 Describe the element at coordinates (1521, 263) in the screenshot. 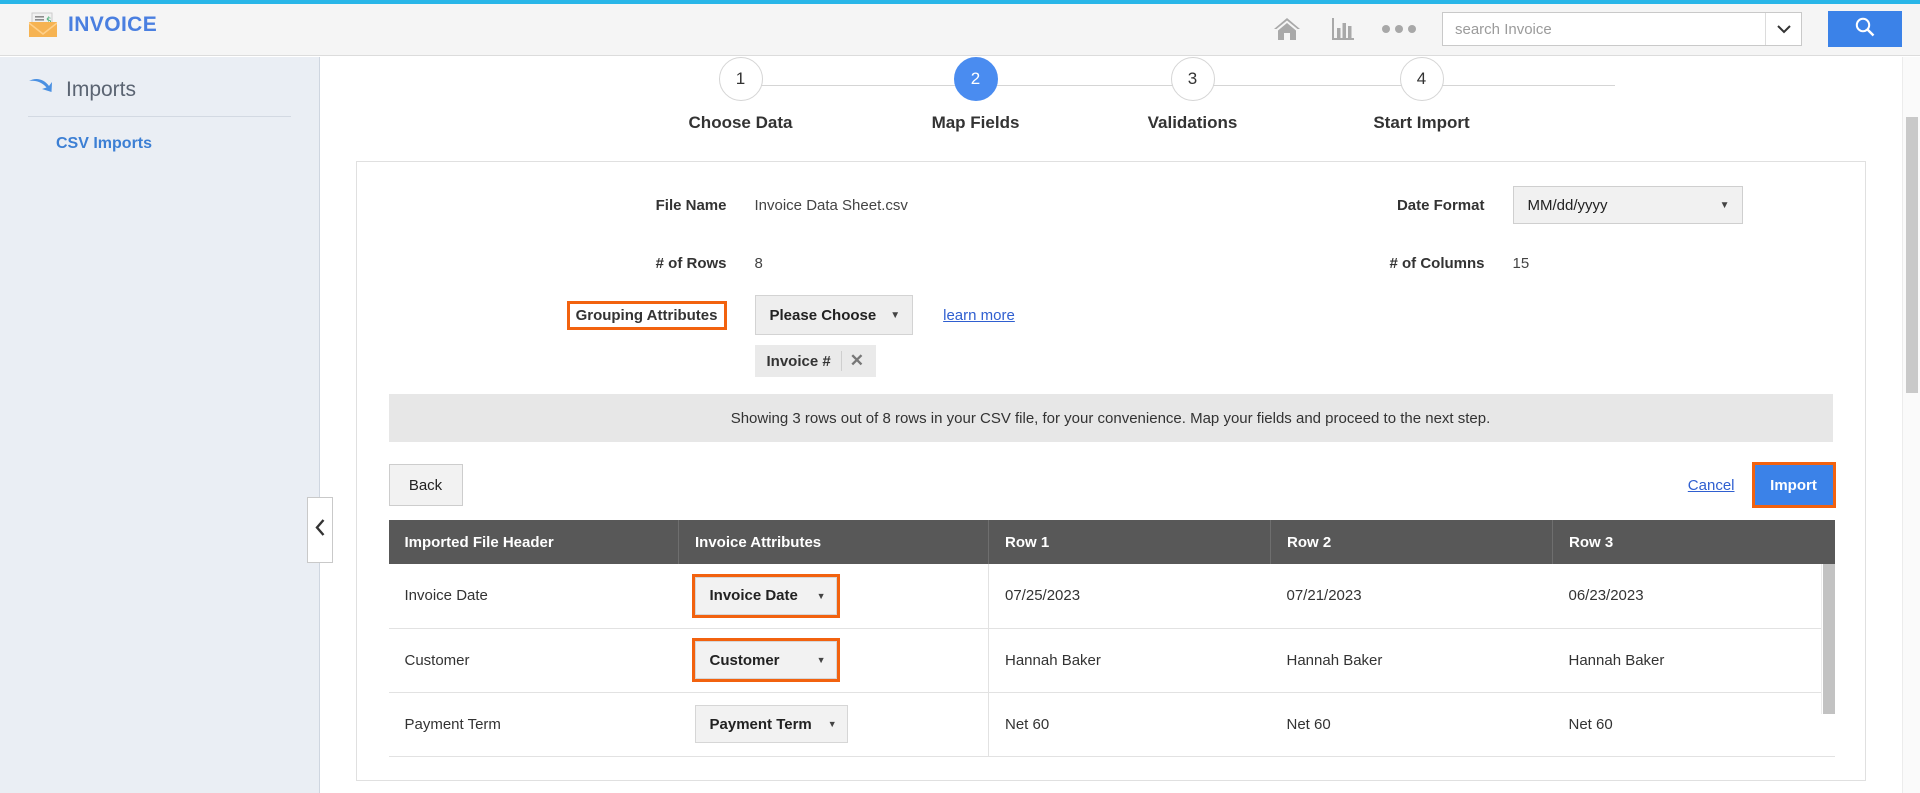

I see `columns-value: 15` at that location.